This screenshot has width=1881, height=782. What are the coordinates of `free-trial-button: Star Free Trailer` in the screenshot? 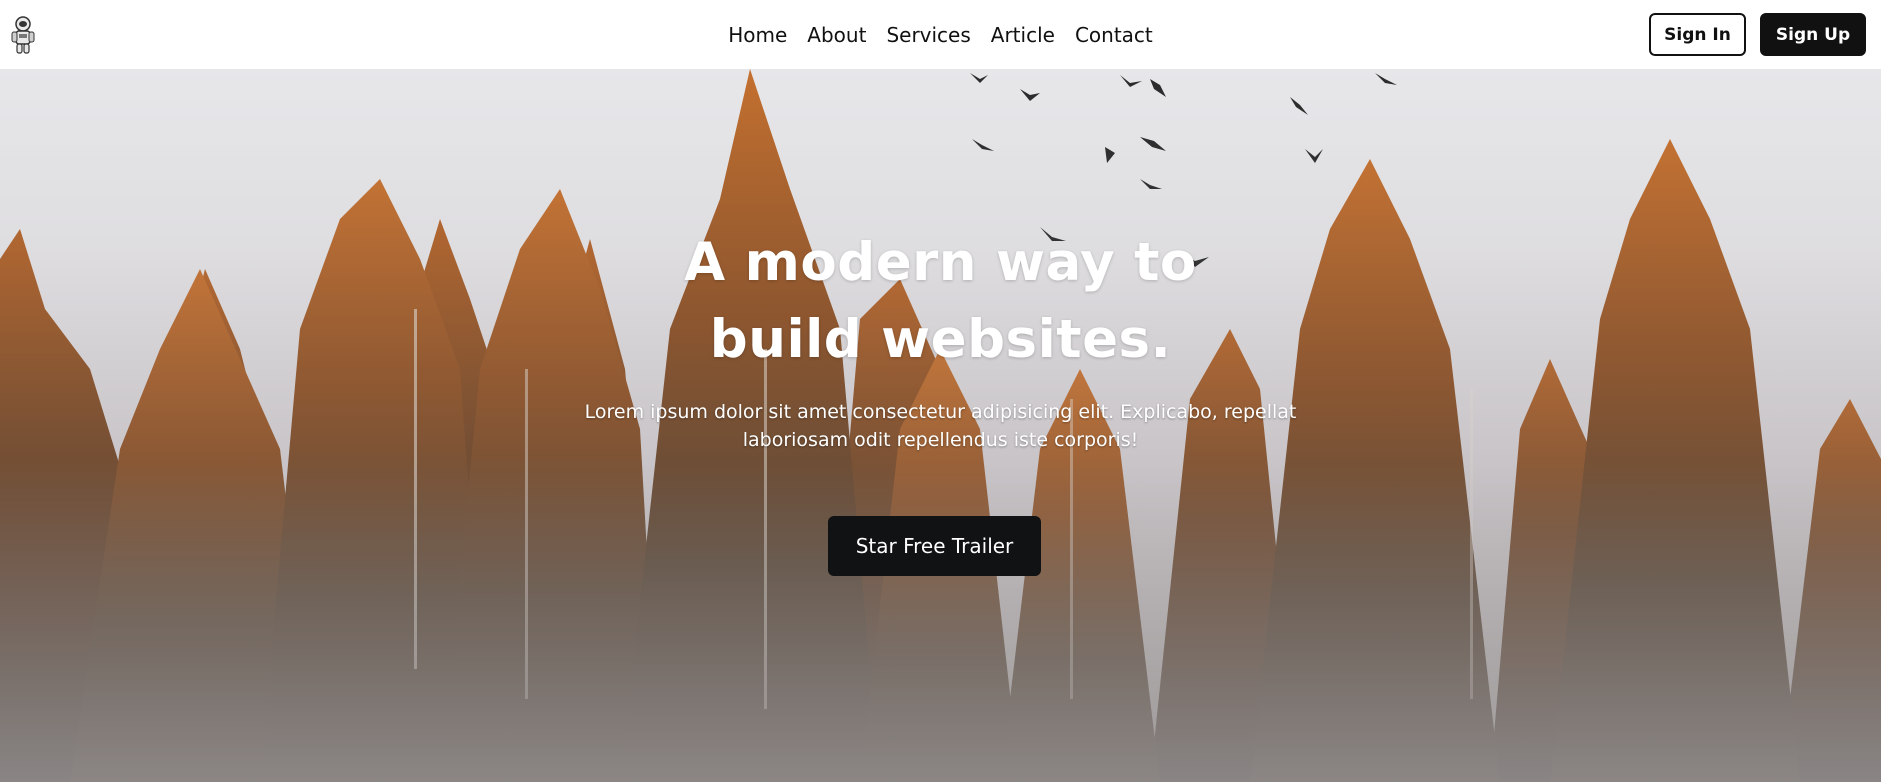 It's located at (934, 546).